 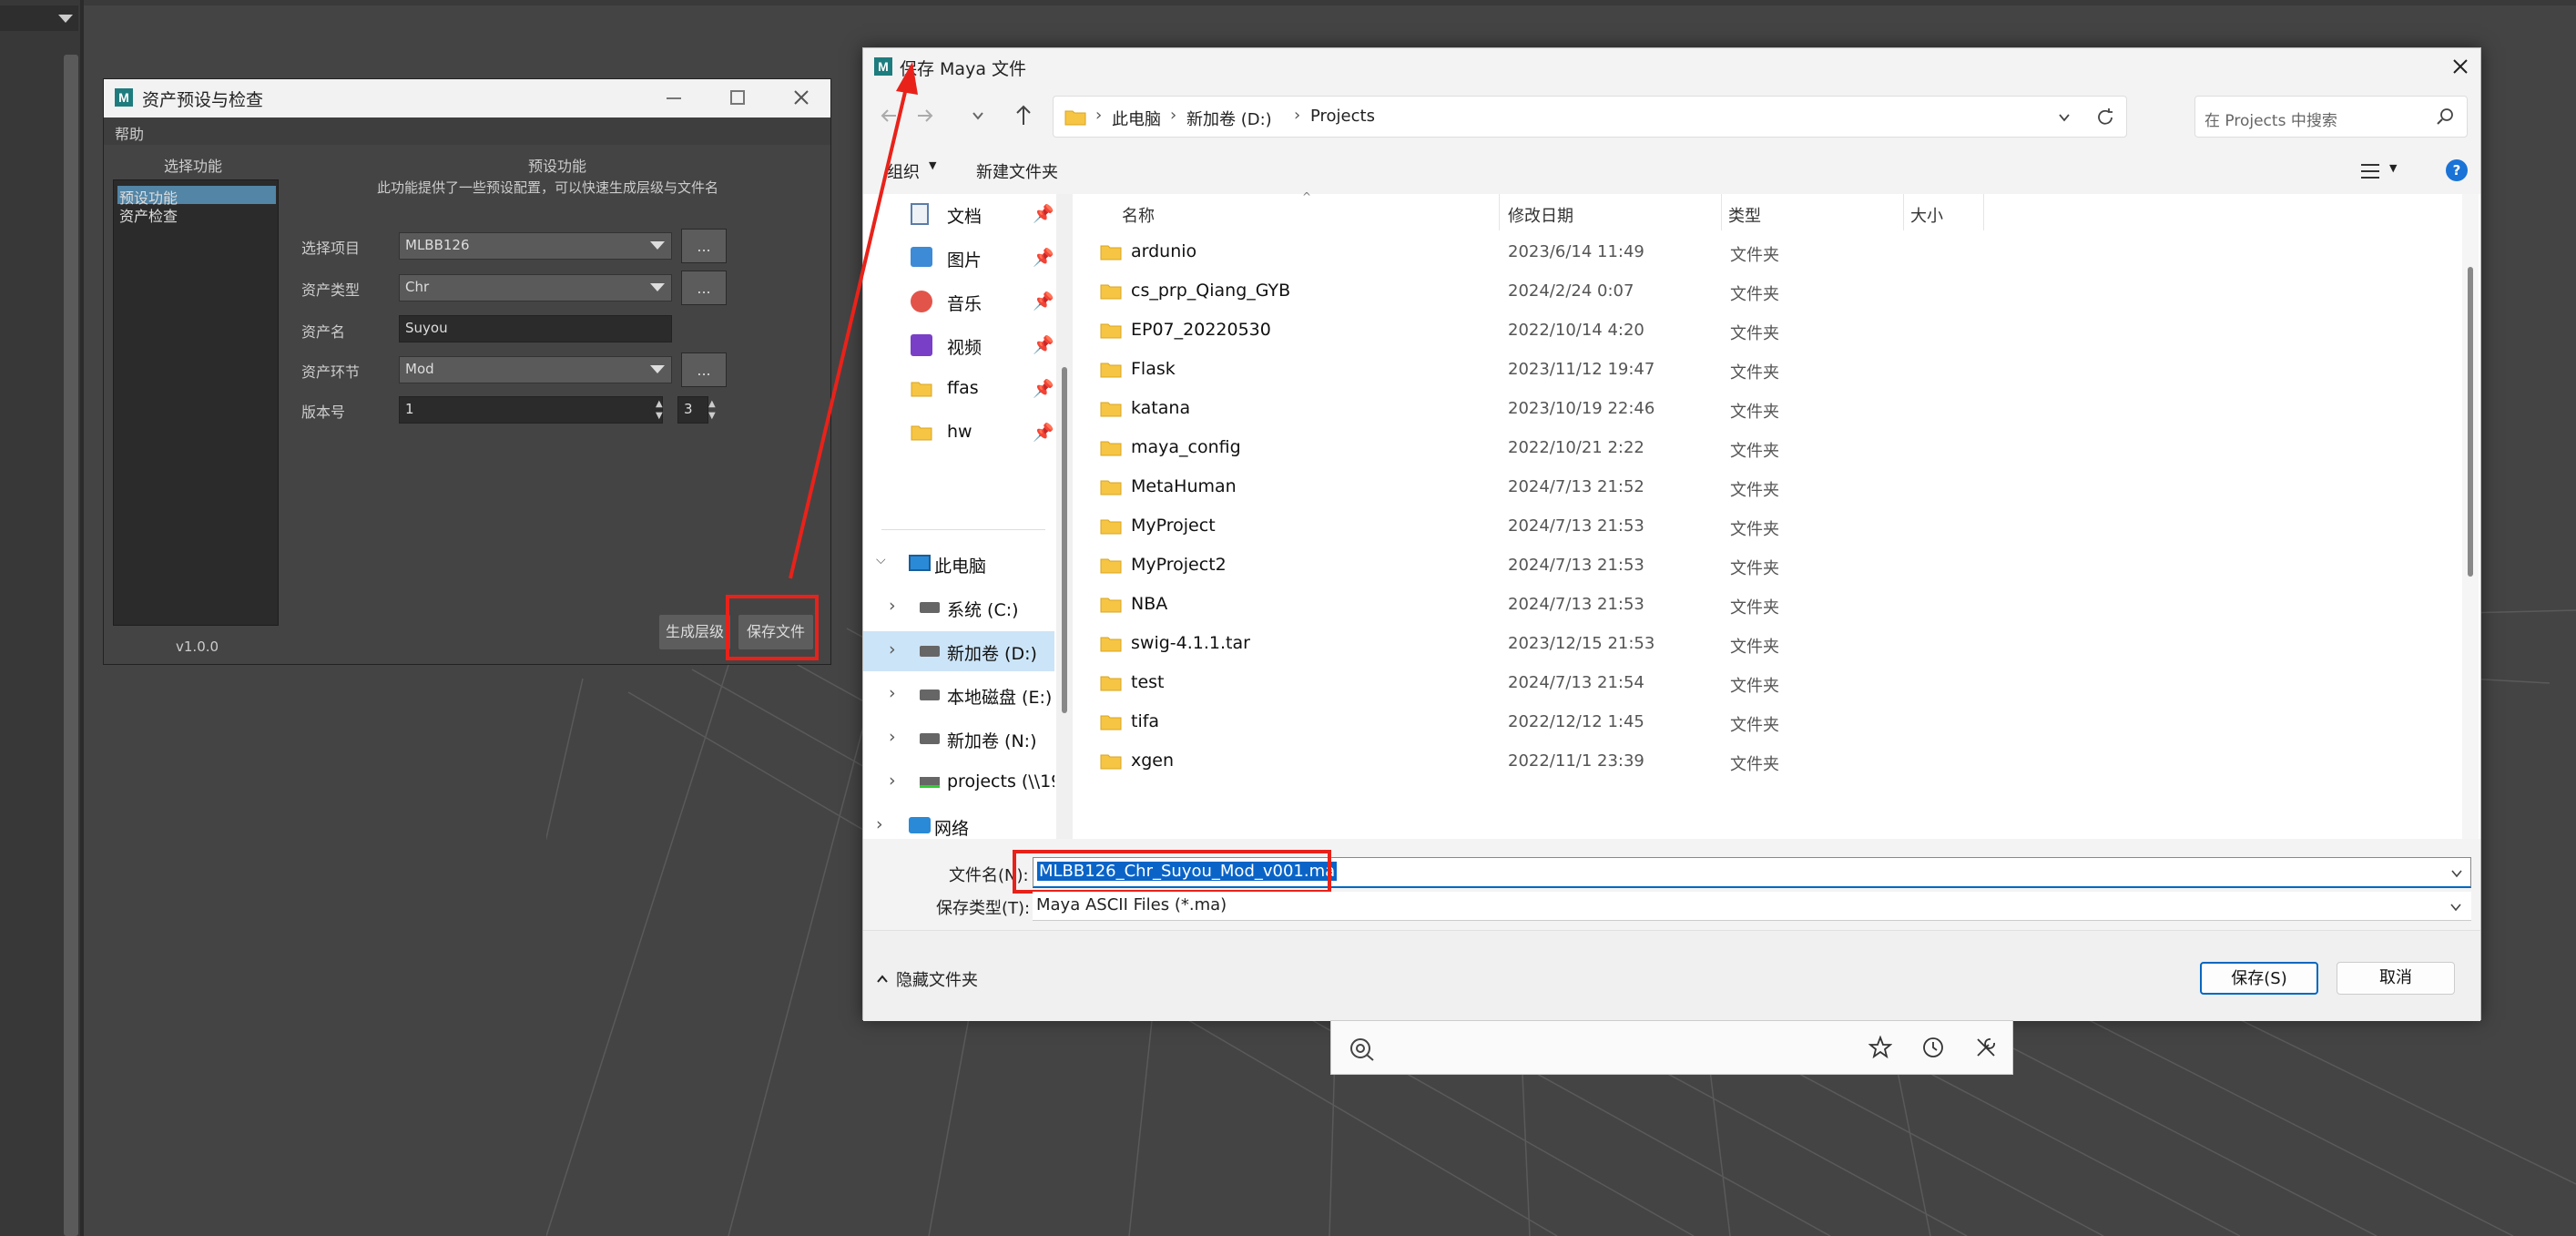 I want to click on file-row: test 2024/7/13 21:54 文件夹, so click(x=1756, y=682).